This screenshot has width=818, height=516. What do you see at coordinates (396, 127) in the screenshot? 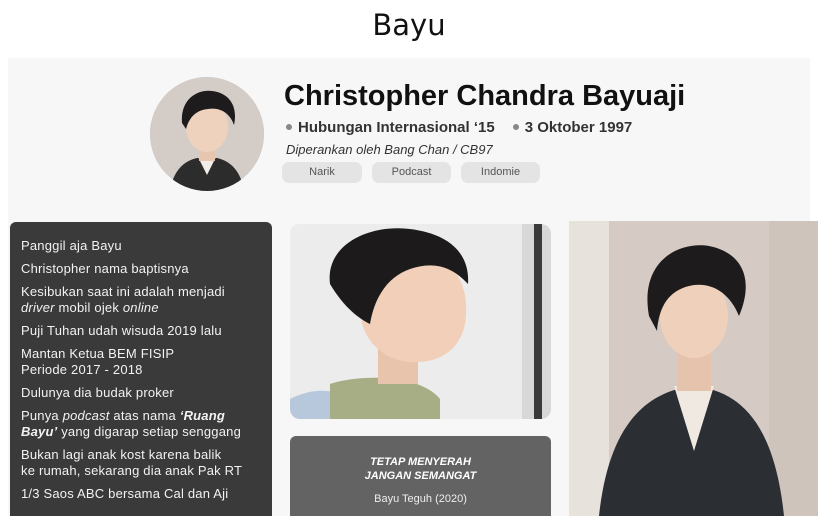
I see `profile-major: Hubungan Internasional ‘15` at bounding box center [396, 127].